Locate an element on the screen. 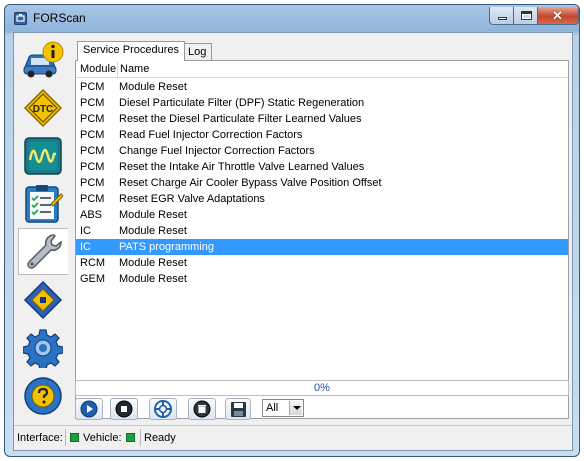 The image size is (584, 461). run-button is located at coordinates (89, 409).